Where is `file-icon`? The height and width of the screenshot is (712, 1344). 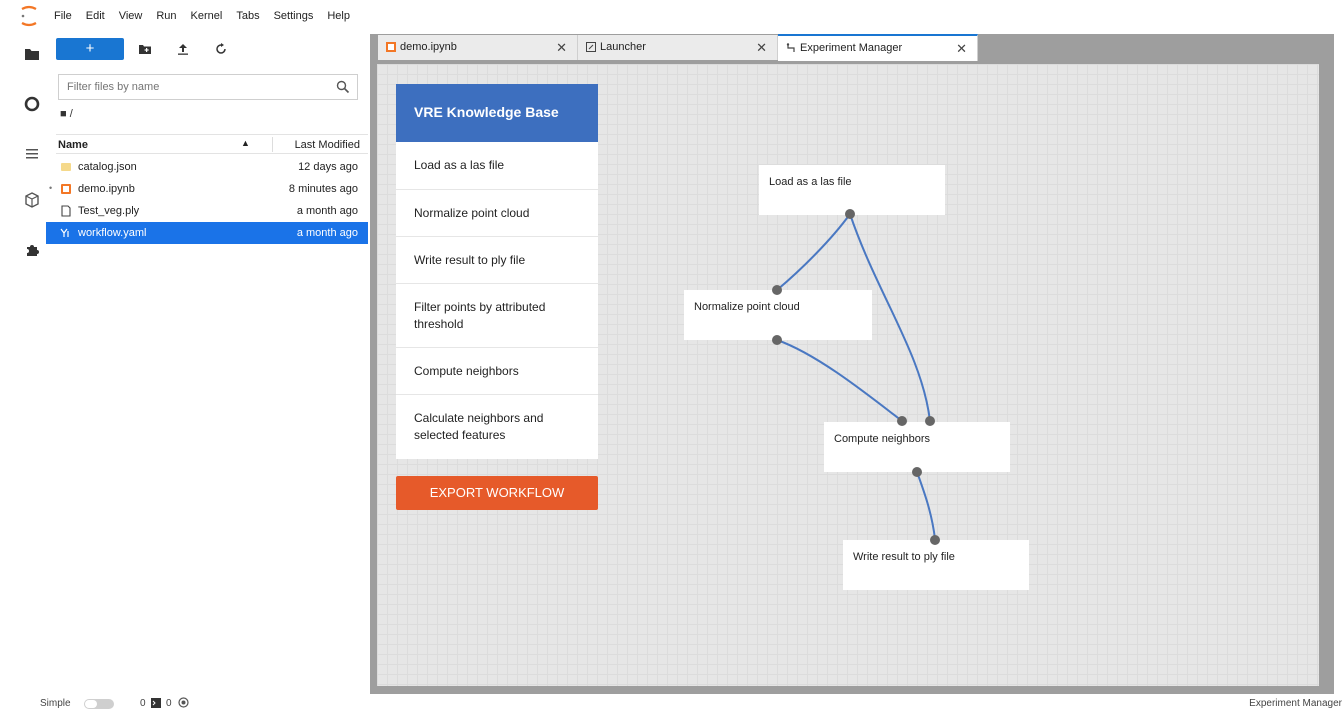 file-icon is located at coordinates (66, 211).